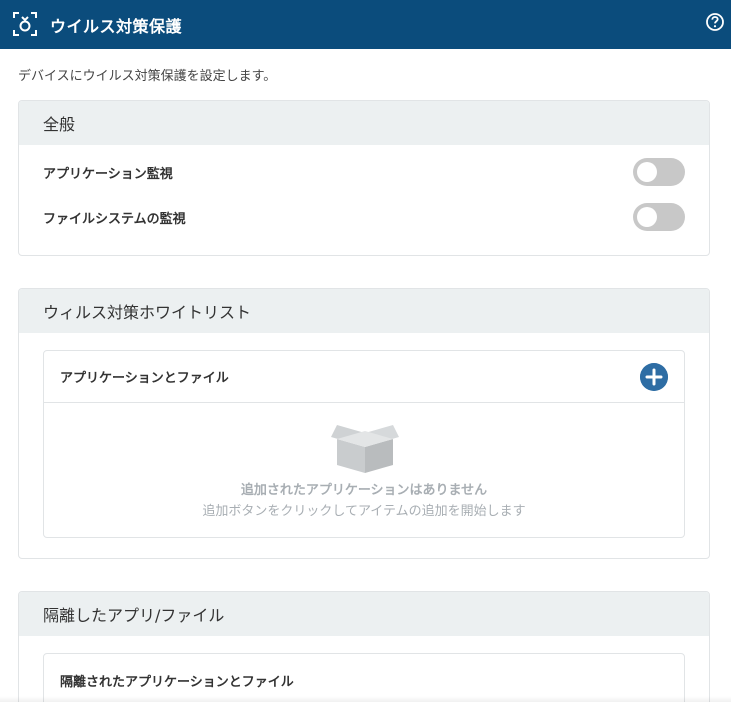  I want to click on page-description: デバイスにウイルス対策保護を設定します。, so click(147, 76).